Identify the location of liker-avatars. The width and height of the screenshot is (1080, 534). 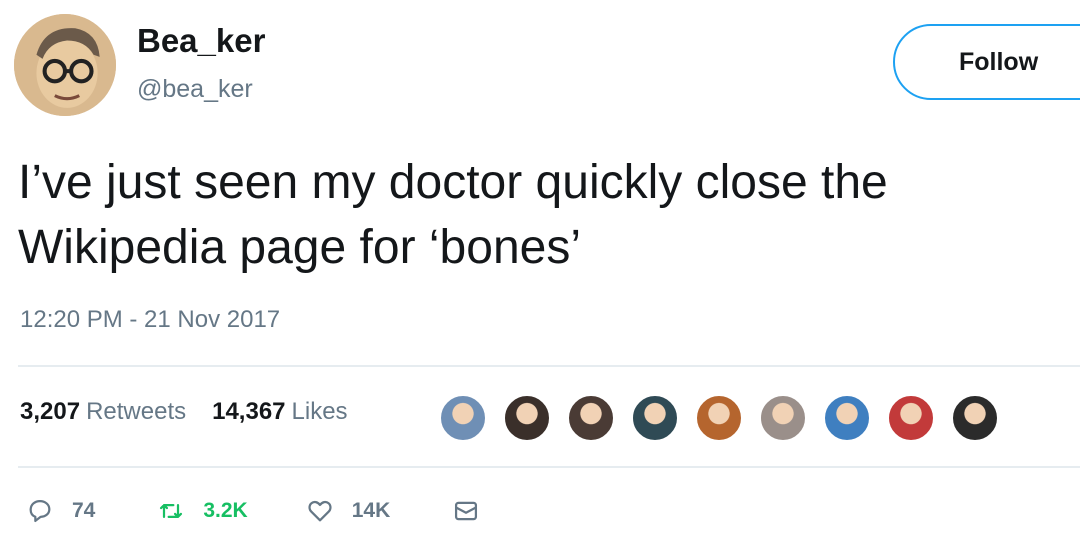
(726, 418).